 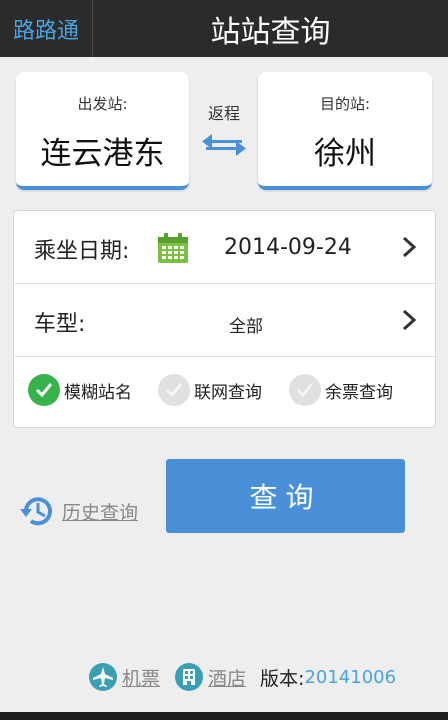 What do you see at coordinates (350, 677) in the screenshot?
I see `version-value: 20141006` at bounding box center [350, 677].